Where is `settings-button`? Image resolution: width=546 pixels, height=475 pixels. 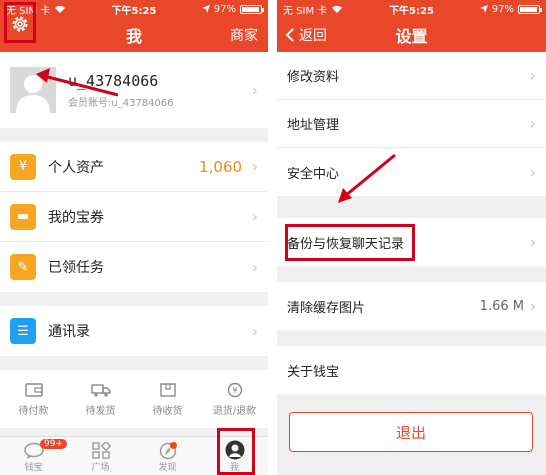
settings-button is located at coordinates (20, 22).